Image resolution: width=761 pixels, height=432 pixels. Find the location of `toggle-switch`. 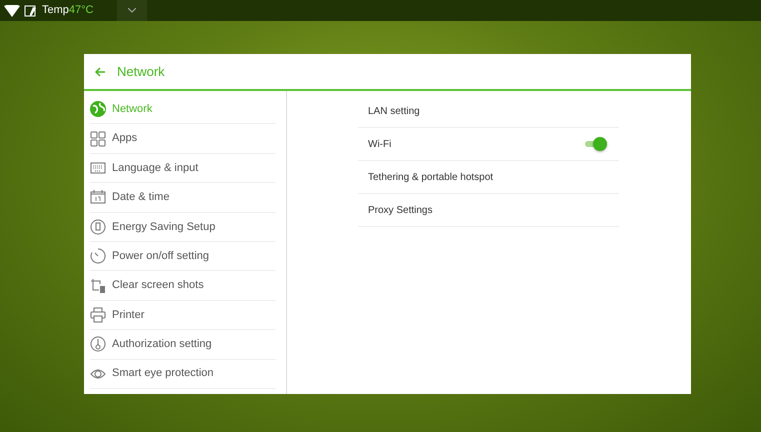

toggle-switch is located at coordinates (596, 144).